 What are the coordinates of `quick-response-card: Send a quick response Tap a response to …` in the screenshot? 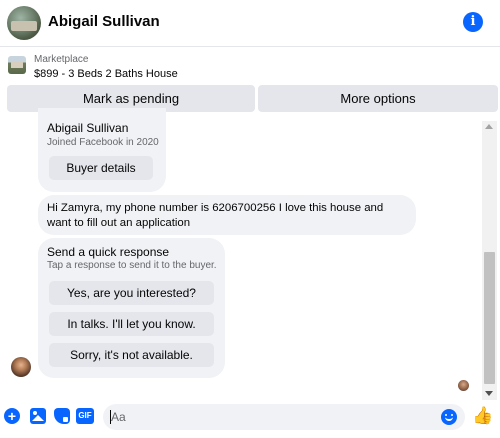 It's located at (131, 308).